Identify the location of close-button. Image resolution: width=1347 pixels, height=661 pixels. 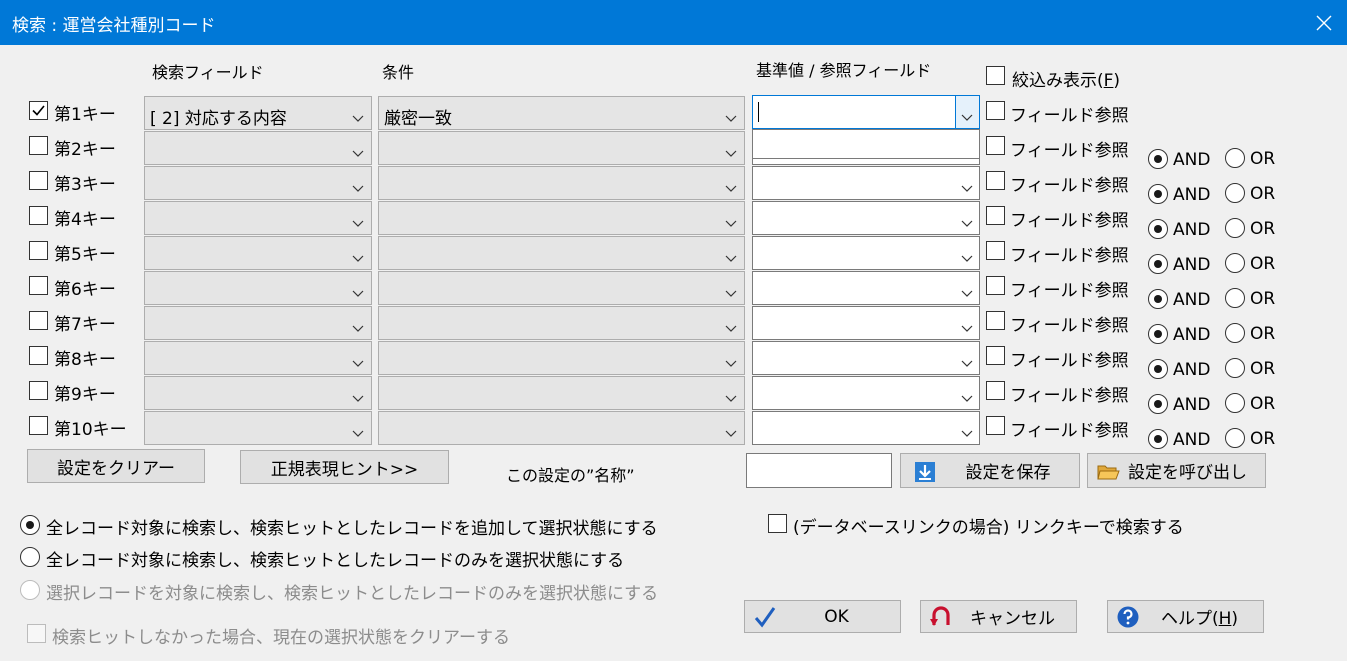
(1324, 22).